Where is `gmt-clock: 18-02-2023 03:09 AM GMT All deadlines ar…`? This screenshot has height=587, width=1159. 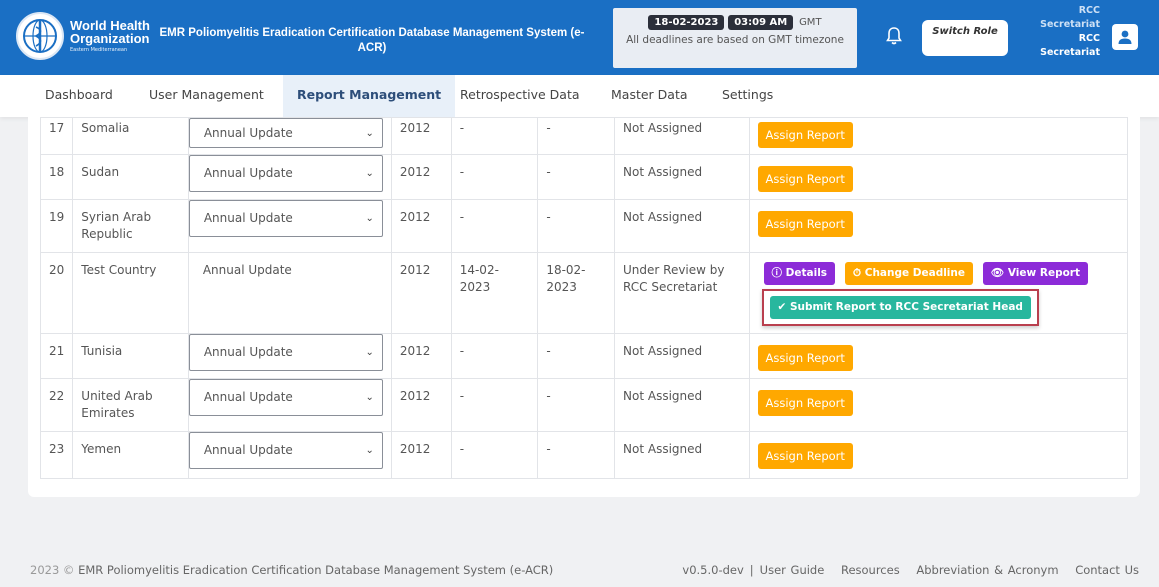 gmt-clock: 18-02-2023 03:09 AM GMT All deadlines ar… is located at coordinates (735, 38).